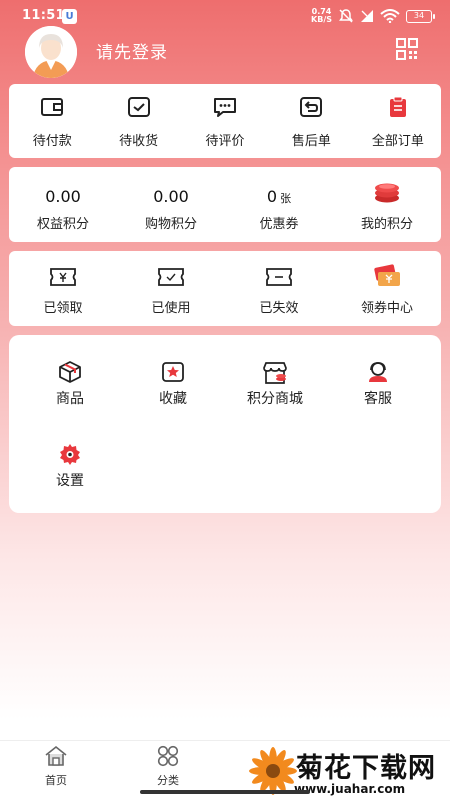 This screenshot has width=450, height=800. Describe the element at coordinates (63, 196) in the screenshot. I see `equity-points-value: 0.00` at that location.